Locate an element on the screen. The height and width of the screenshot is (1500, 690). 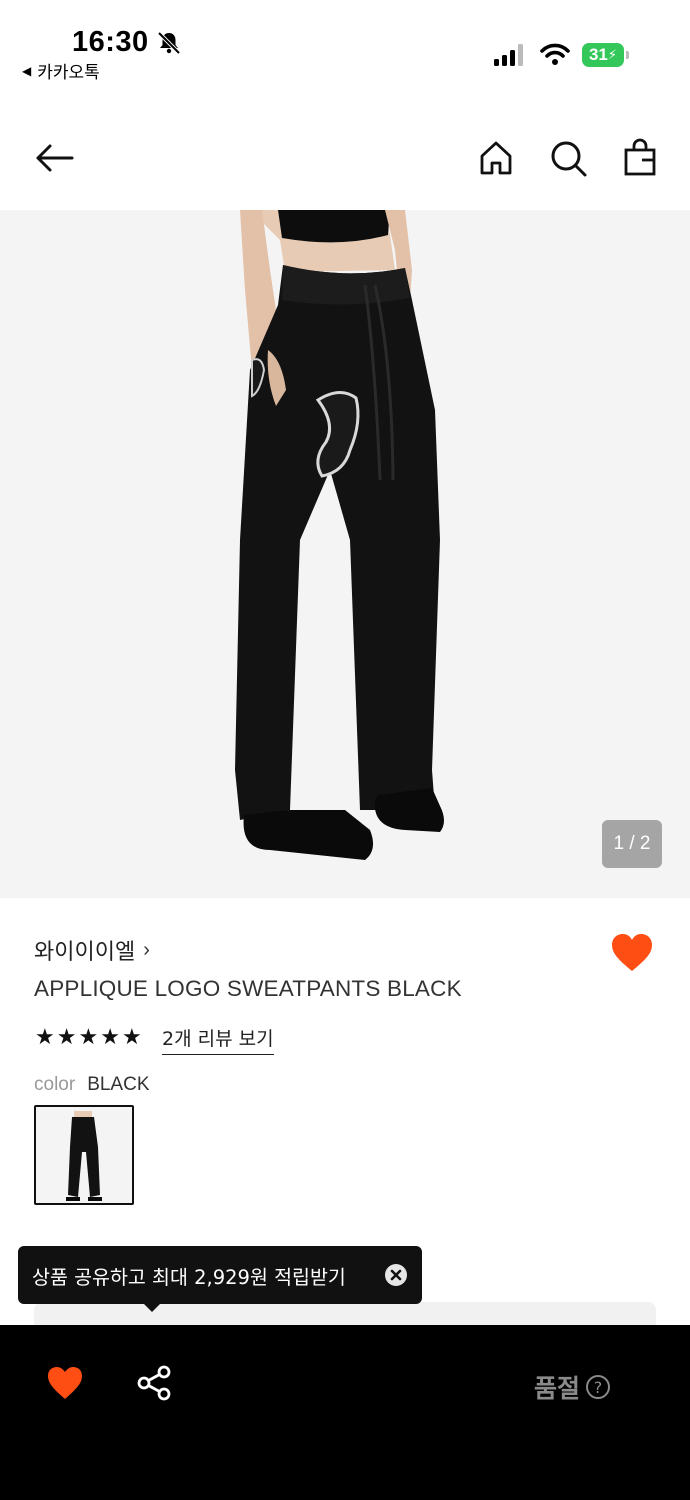
brand-link: 와이이이엘 › is located at coordinates (92, 950).